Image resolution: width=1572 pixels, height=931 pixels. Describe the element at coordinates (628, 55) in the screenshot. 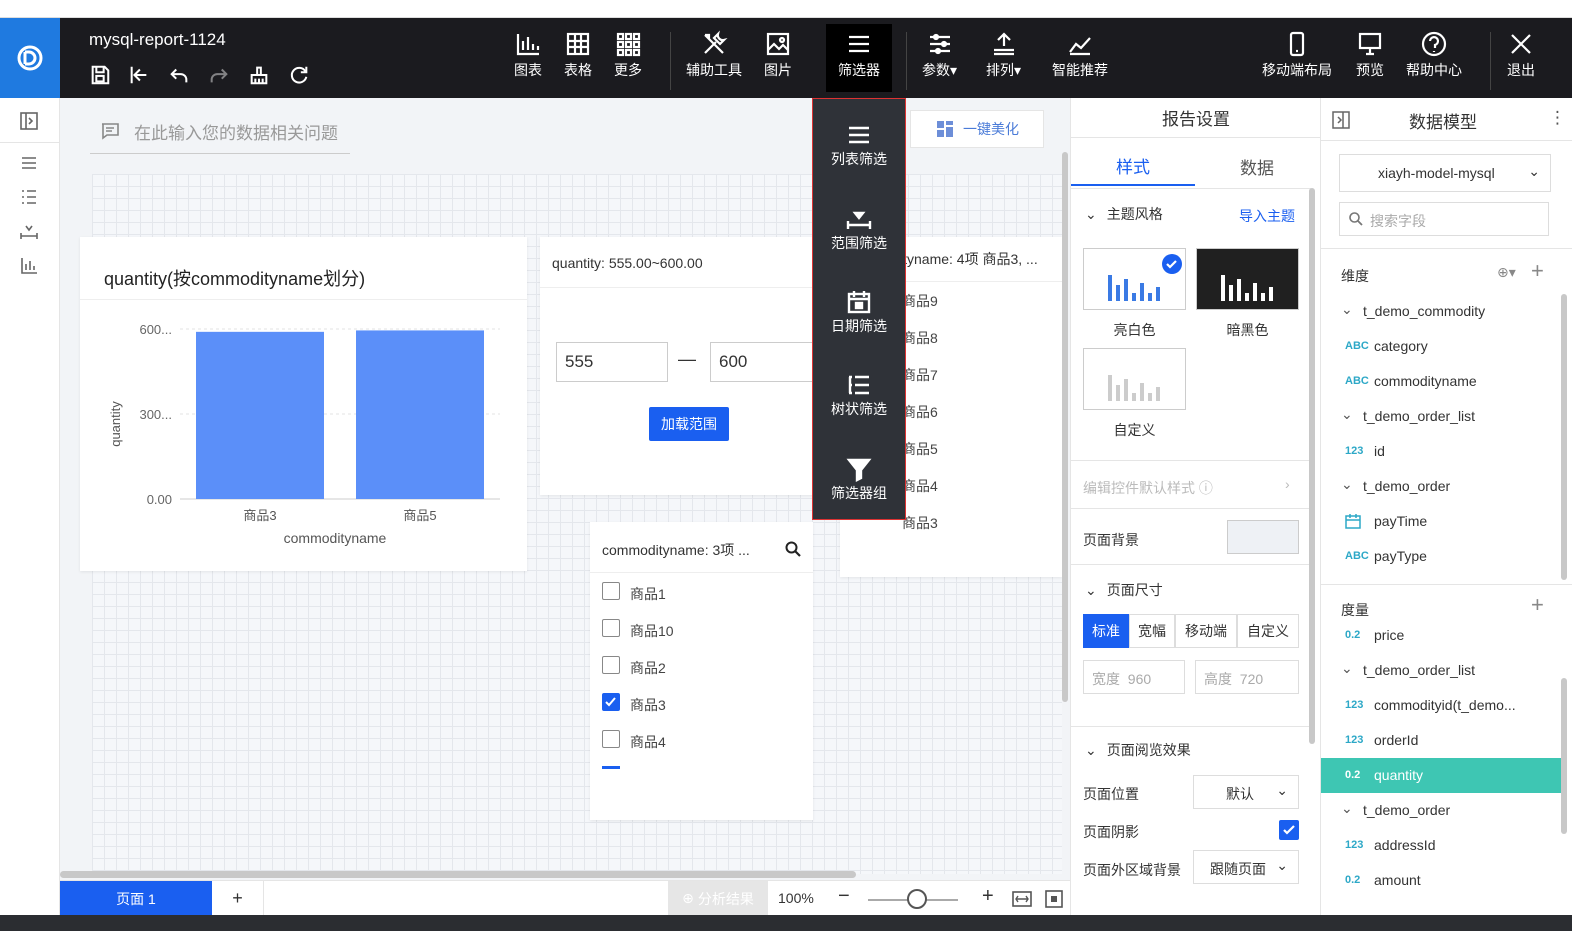

I see `more-button: 更多` at that location.